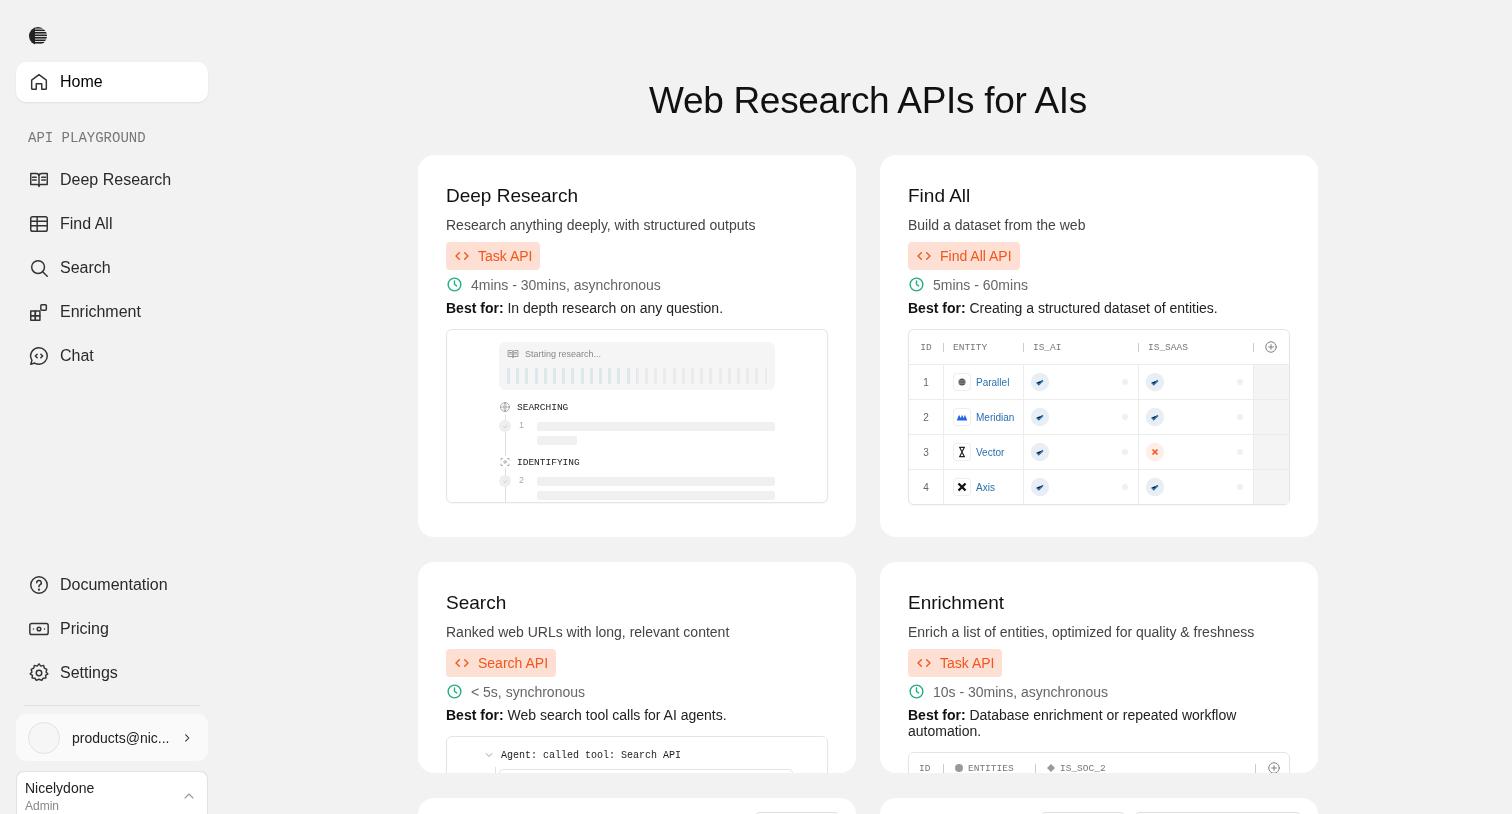  What do you see at coordinates (505, 407) in the screenshot?
I see `globe-icon` at bounding box center [505, 407].